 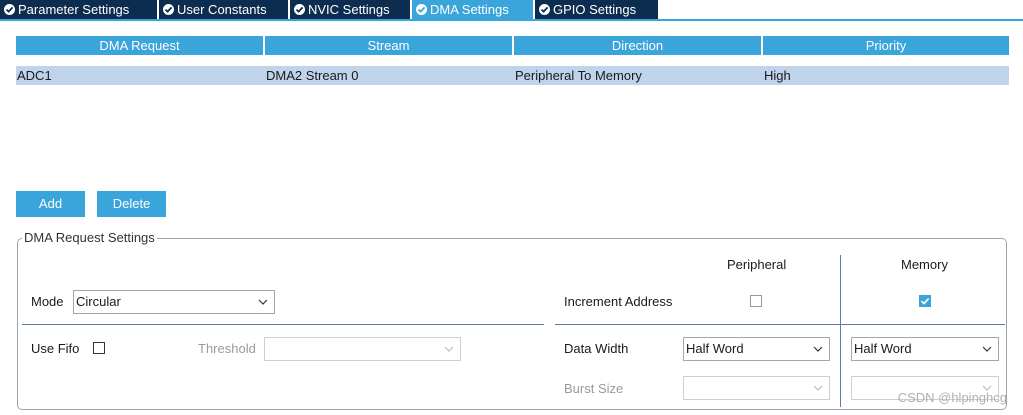 What do you see at coordinates (638, 75) in the screenshot?
I see `cell-direction: Peripheral To Memory` at bounding box center [638, 75].